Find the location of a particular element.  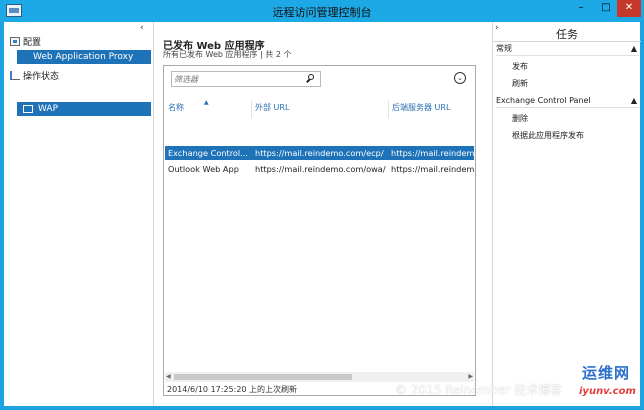

nav-status-label: 操作状态 is located at coordinates (41, 77).